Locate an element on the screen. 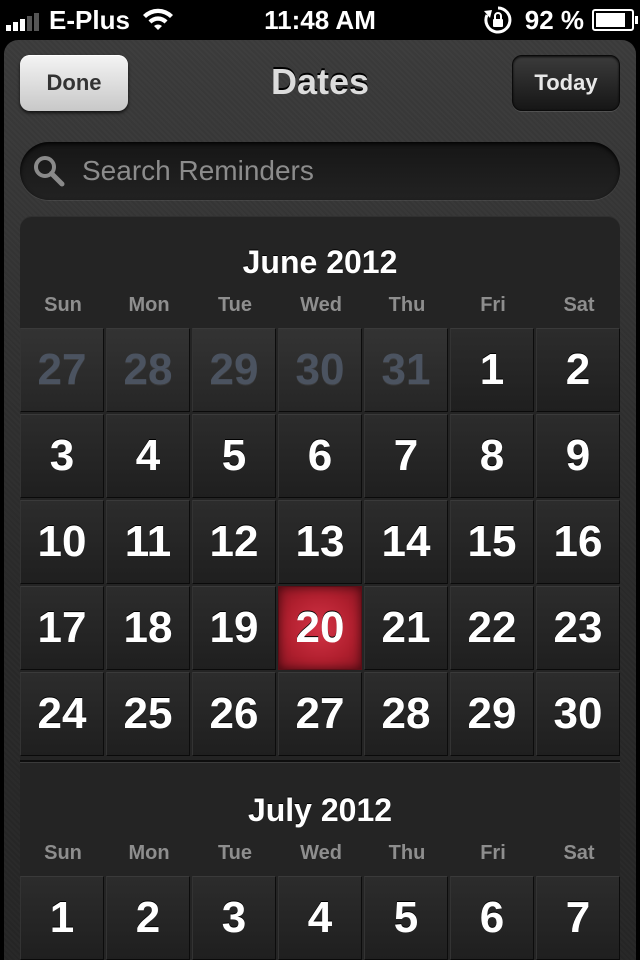 This screenshot has width=640, height=960. status-right: 92 % is located at coordinates (560, 20).